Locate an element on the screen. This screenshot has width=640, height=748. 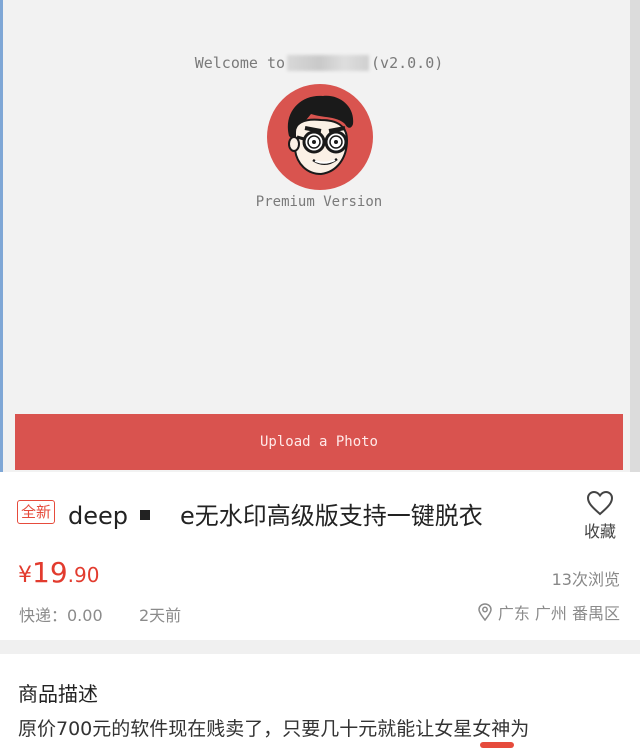
location-pin-icon is located at coordinates (485, 612).